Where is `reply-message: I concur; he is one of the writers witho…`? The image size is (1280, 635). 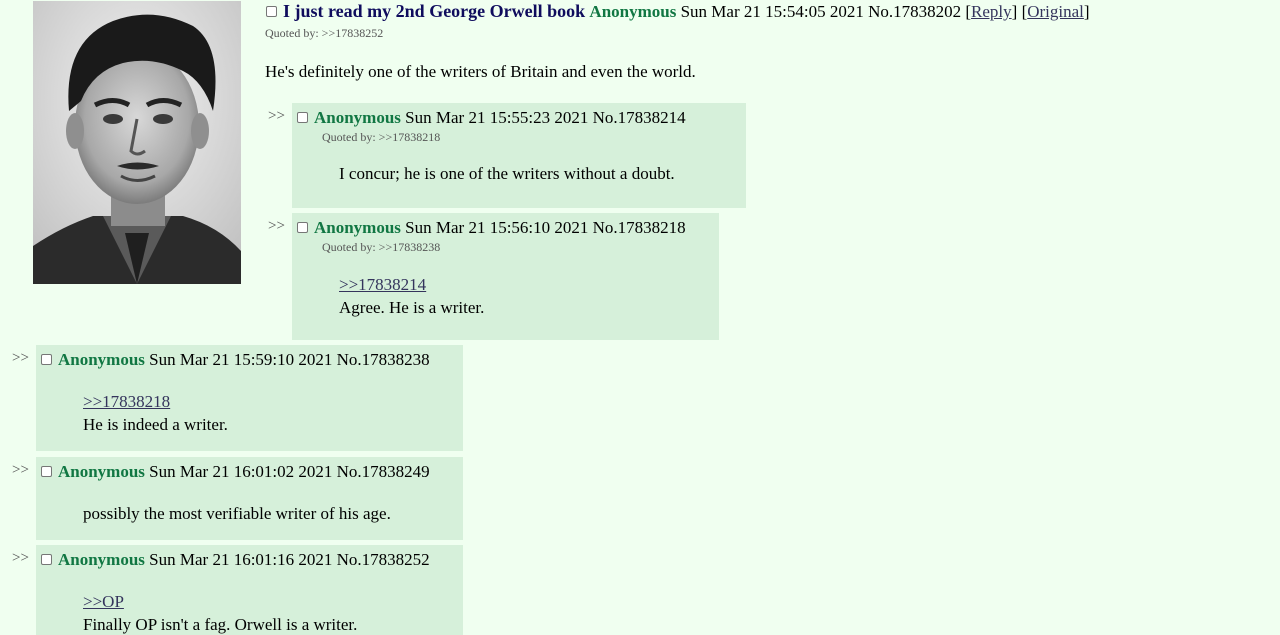 reply-message: I concur; he is one of the writers witho… is located at coordinates (540, 173).